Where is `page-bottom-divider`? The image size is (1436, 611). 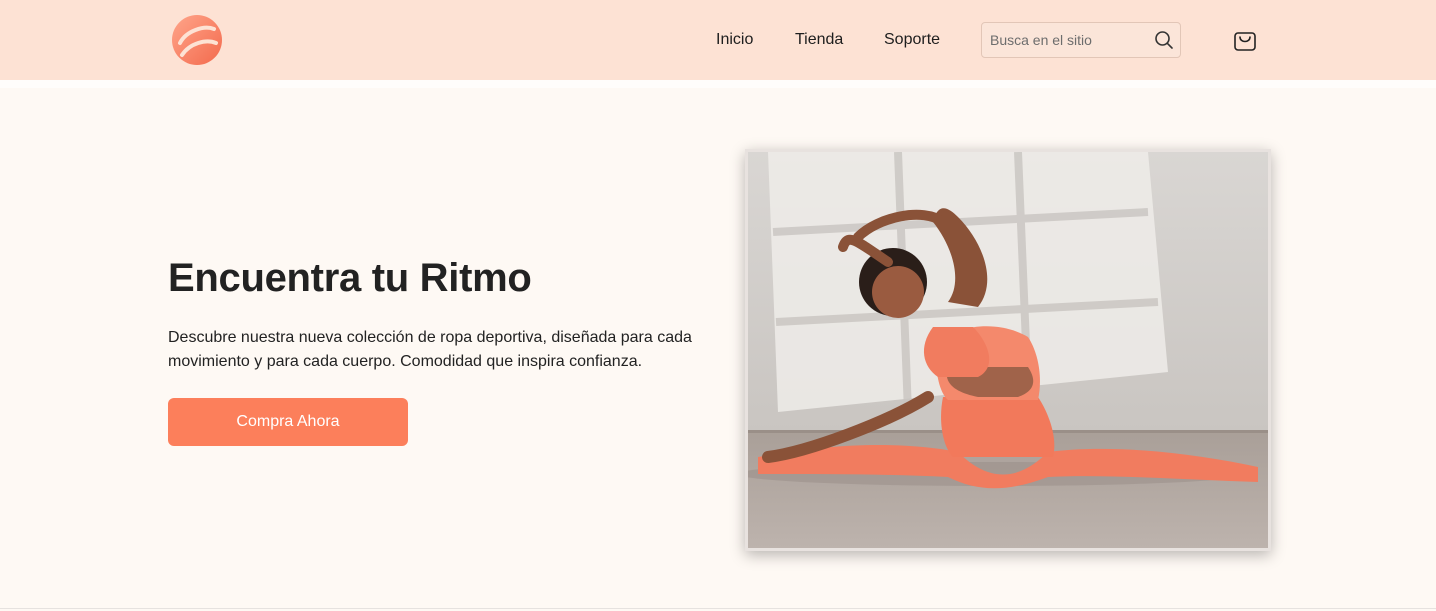
page-bottom-divider is located at coordinates (718, 608).